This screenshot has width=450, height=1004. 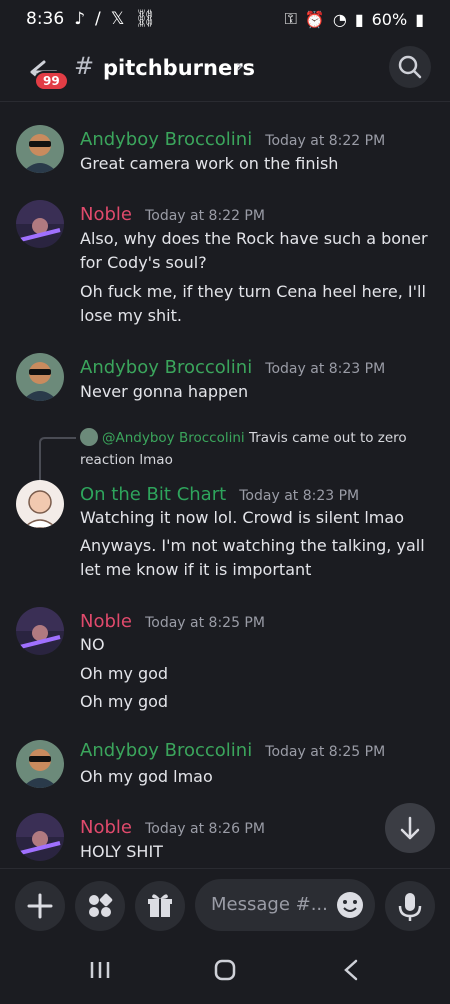 I want to click on message-text: Great camera work on the finish, so click(x=209, y=163).